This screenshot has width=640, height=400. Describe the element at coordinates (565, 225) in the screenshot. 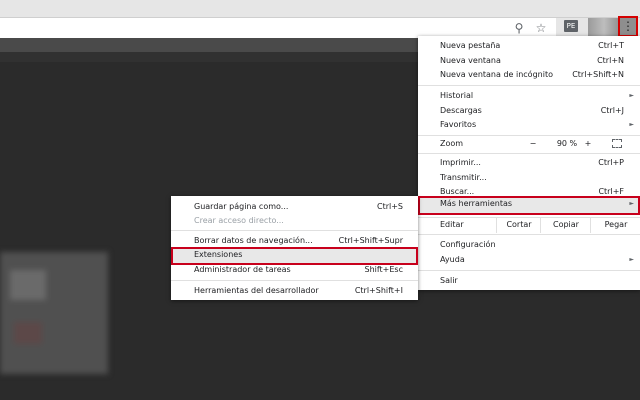

I see `copy-button: Copiar` at that location.